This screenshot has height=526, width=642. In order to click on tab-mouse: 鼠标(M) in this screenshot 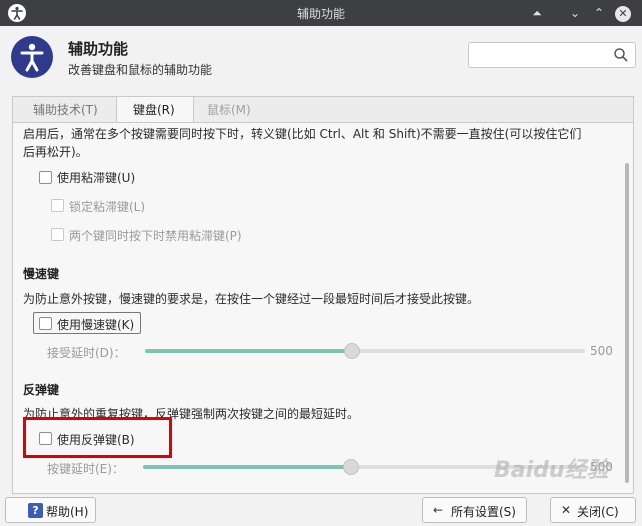, I will do `click(229, 109)`.